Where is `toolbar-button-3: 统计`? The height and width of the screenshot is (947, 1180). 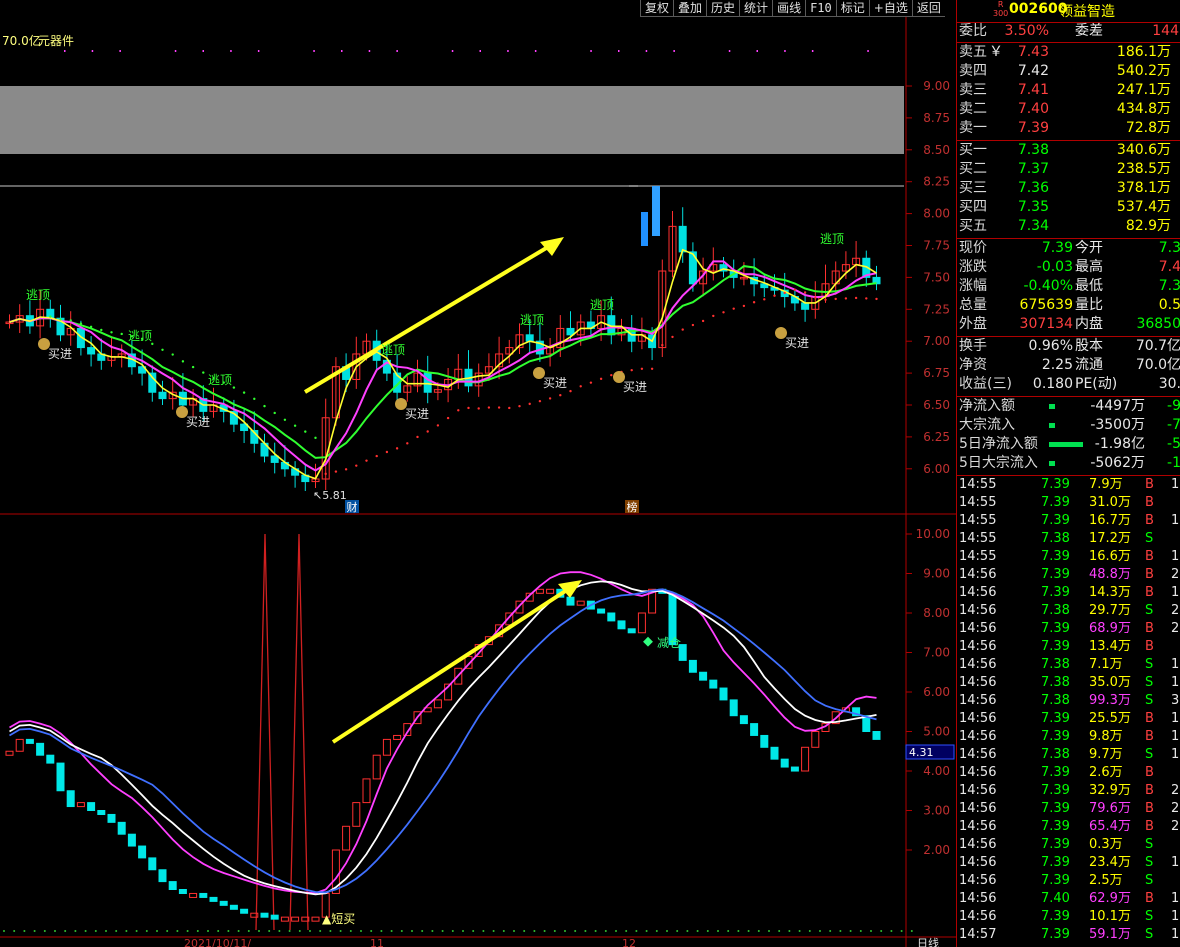 toolbar-button-3: 统计 is located at coordinates (756, 8).